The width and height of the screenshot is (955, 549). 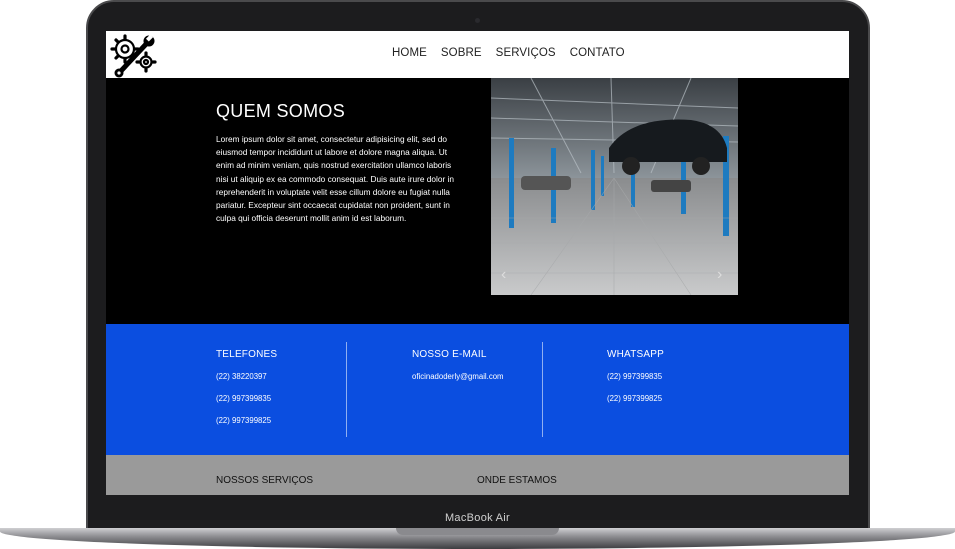 What do you see at coordinates (449, 354) in the screenshot?
I see `email-title: NOSSO E-MAIL` at bounding box center [449, 354].